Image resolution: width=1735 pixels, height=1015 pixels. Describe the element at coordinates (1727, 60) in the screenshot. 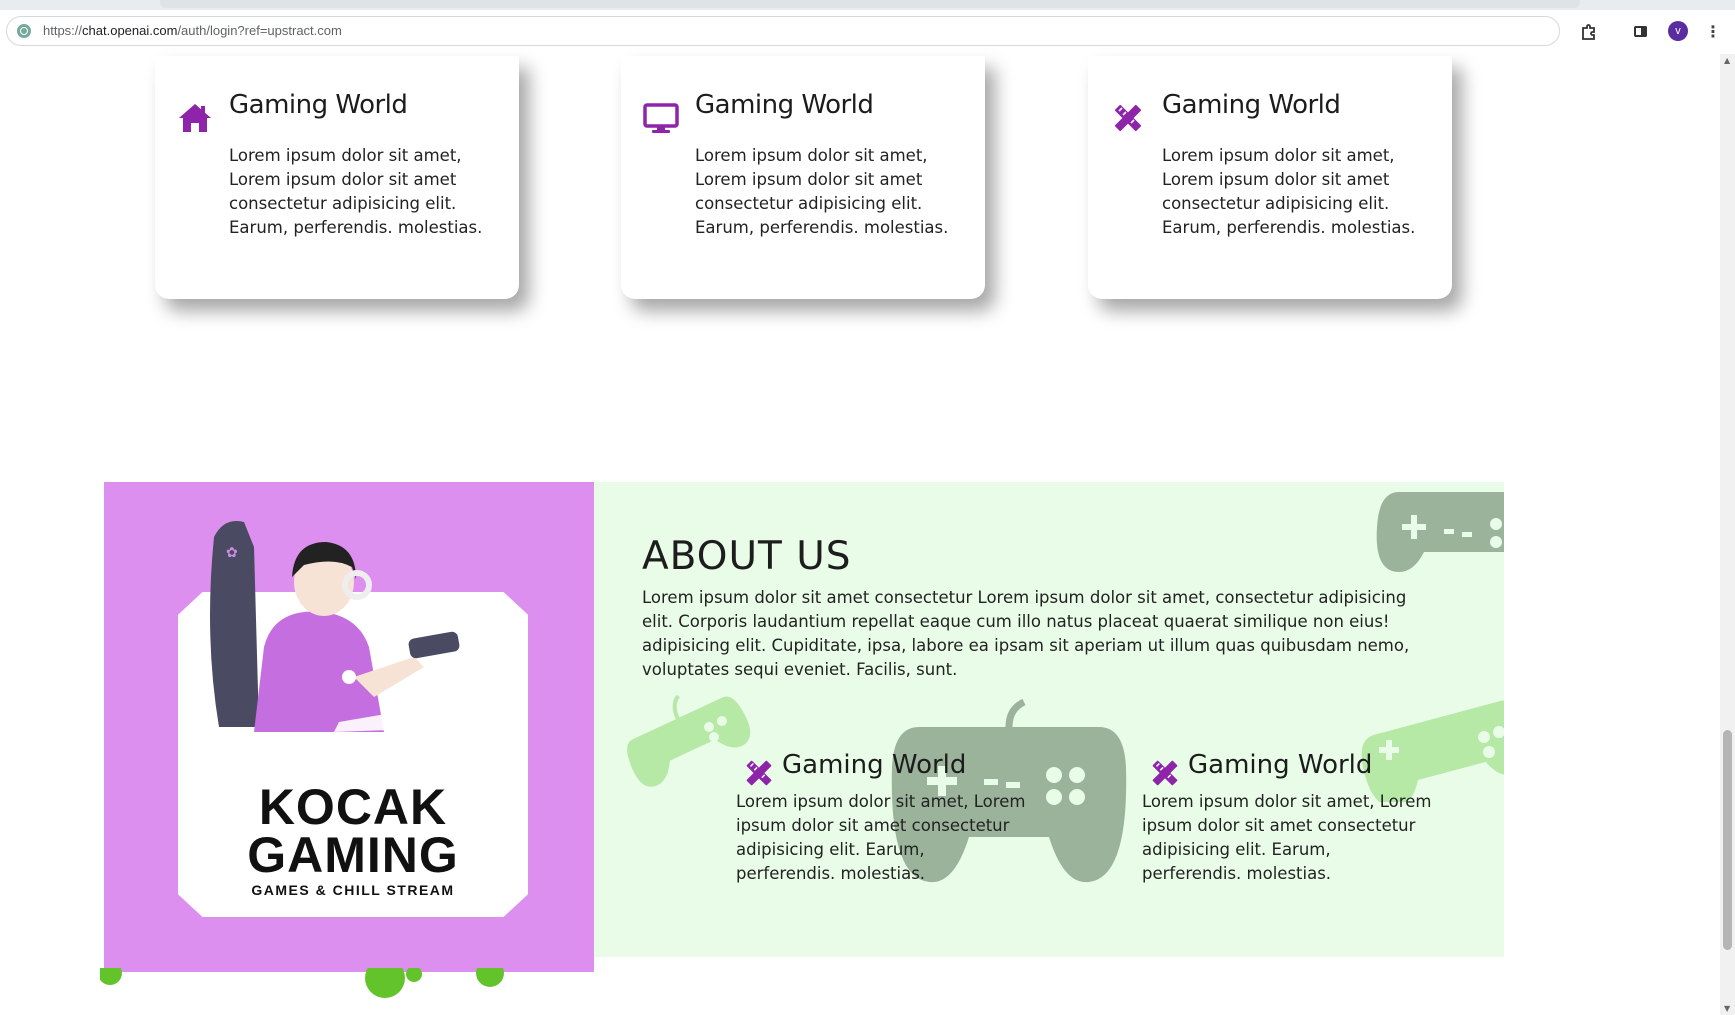

I see `scroll-up-icon: ▲` at that location.